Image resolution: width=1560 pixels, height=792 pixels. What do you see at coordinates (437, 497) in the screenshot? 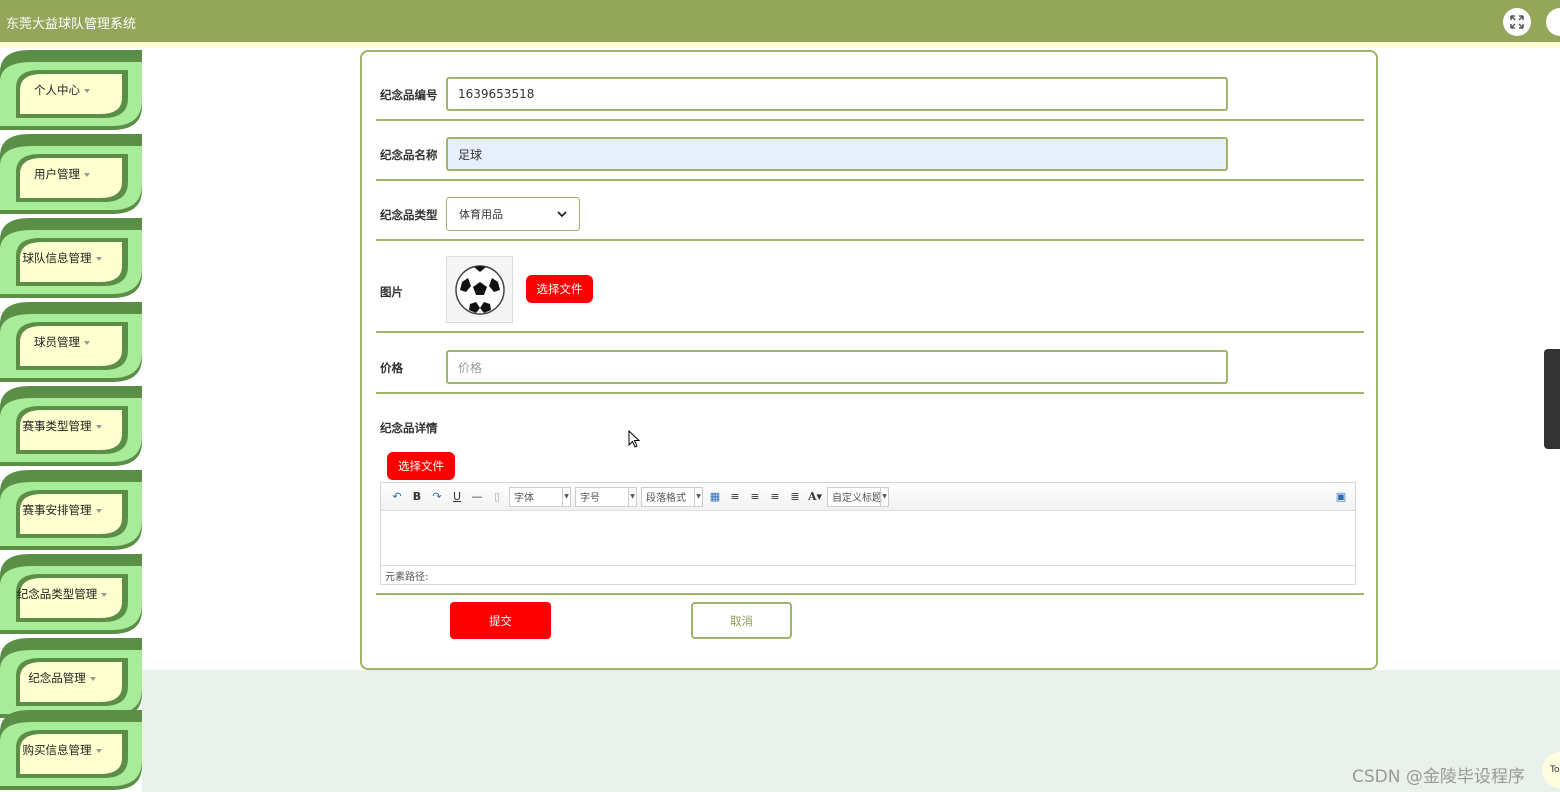
I see `redo-icon: ↷` at bounding box center [437, 497].